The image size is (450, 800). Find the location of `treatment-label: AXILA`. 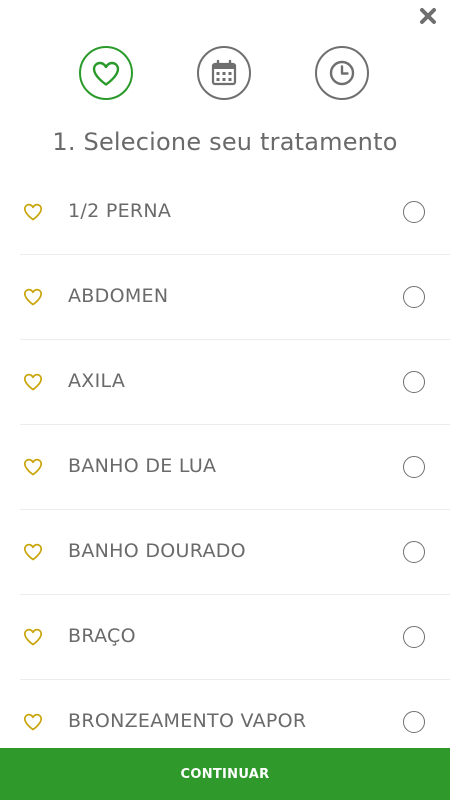

treatment-label: AXILA is located at coordinates (97, 381).